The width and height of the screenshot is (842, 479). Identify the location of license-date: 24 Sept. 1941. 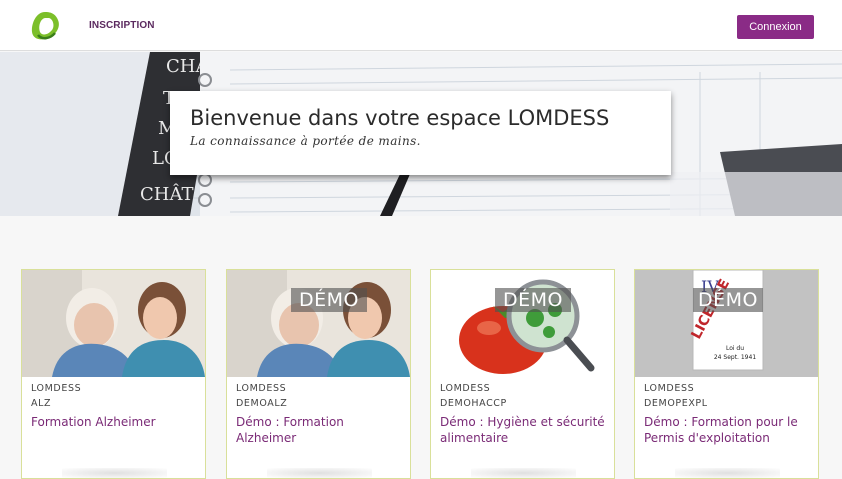
(735, 357).